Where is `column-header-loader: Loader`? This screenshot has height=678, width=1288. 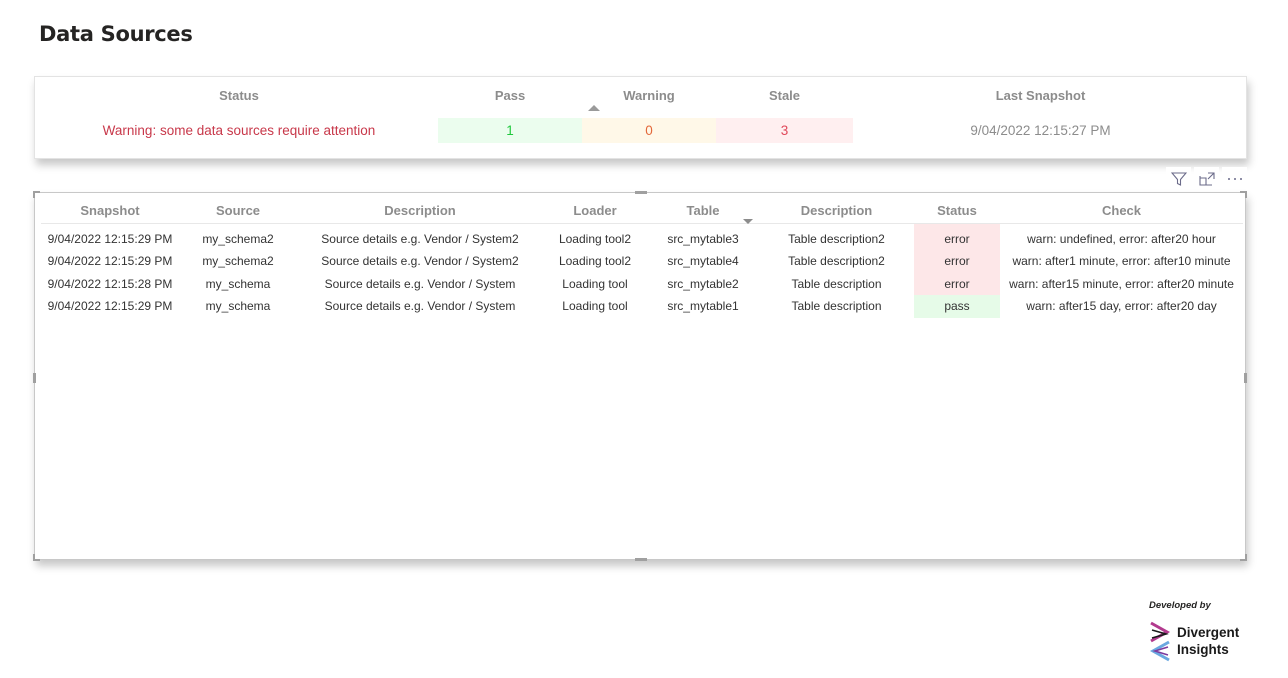
column-header-loader: Loader is located at coordinates (595, 211).